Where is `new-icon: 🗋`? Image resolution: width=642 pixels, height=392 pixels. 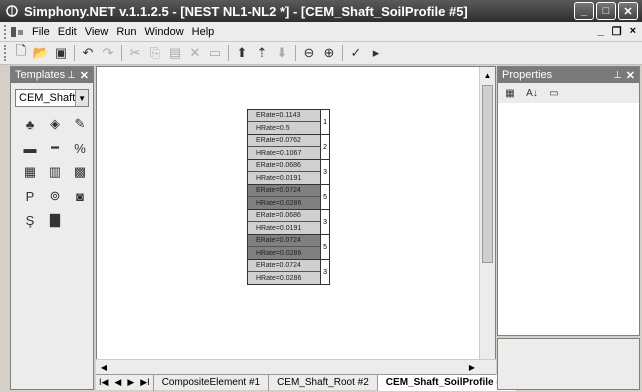
new-icon: 🗋 is located at coordinates (21, 53).